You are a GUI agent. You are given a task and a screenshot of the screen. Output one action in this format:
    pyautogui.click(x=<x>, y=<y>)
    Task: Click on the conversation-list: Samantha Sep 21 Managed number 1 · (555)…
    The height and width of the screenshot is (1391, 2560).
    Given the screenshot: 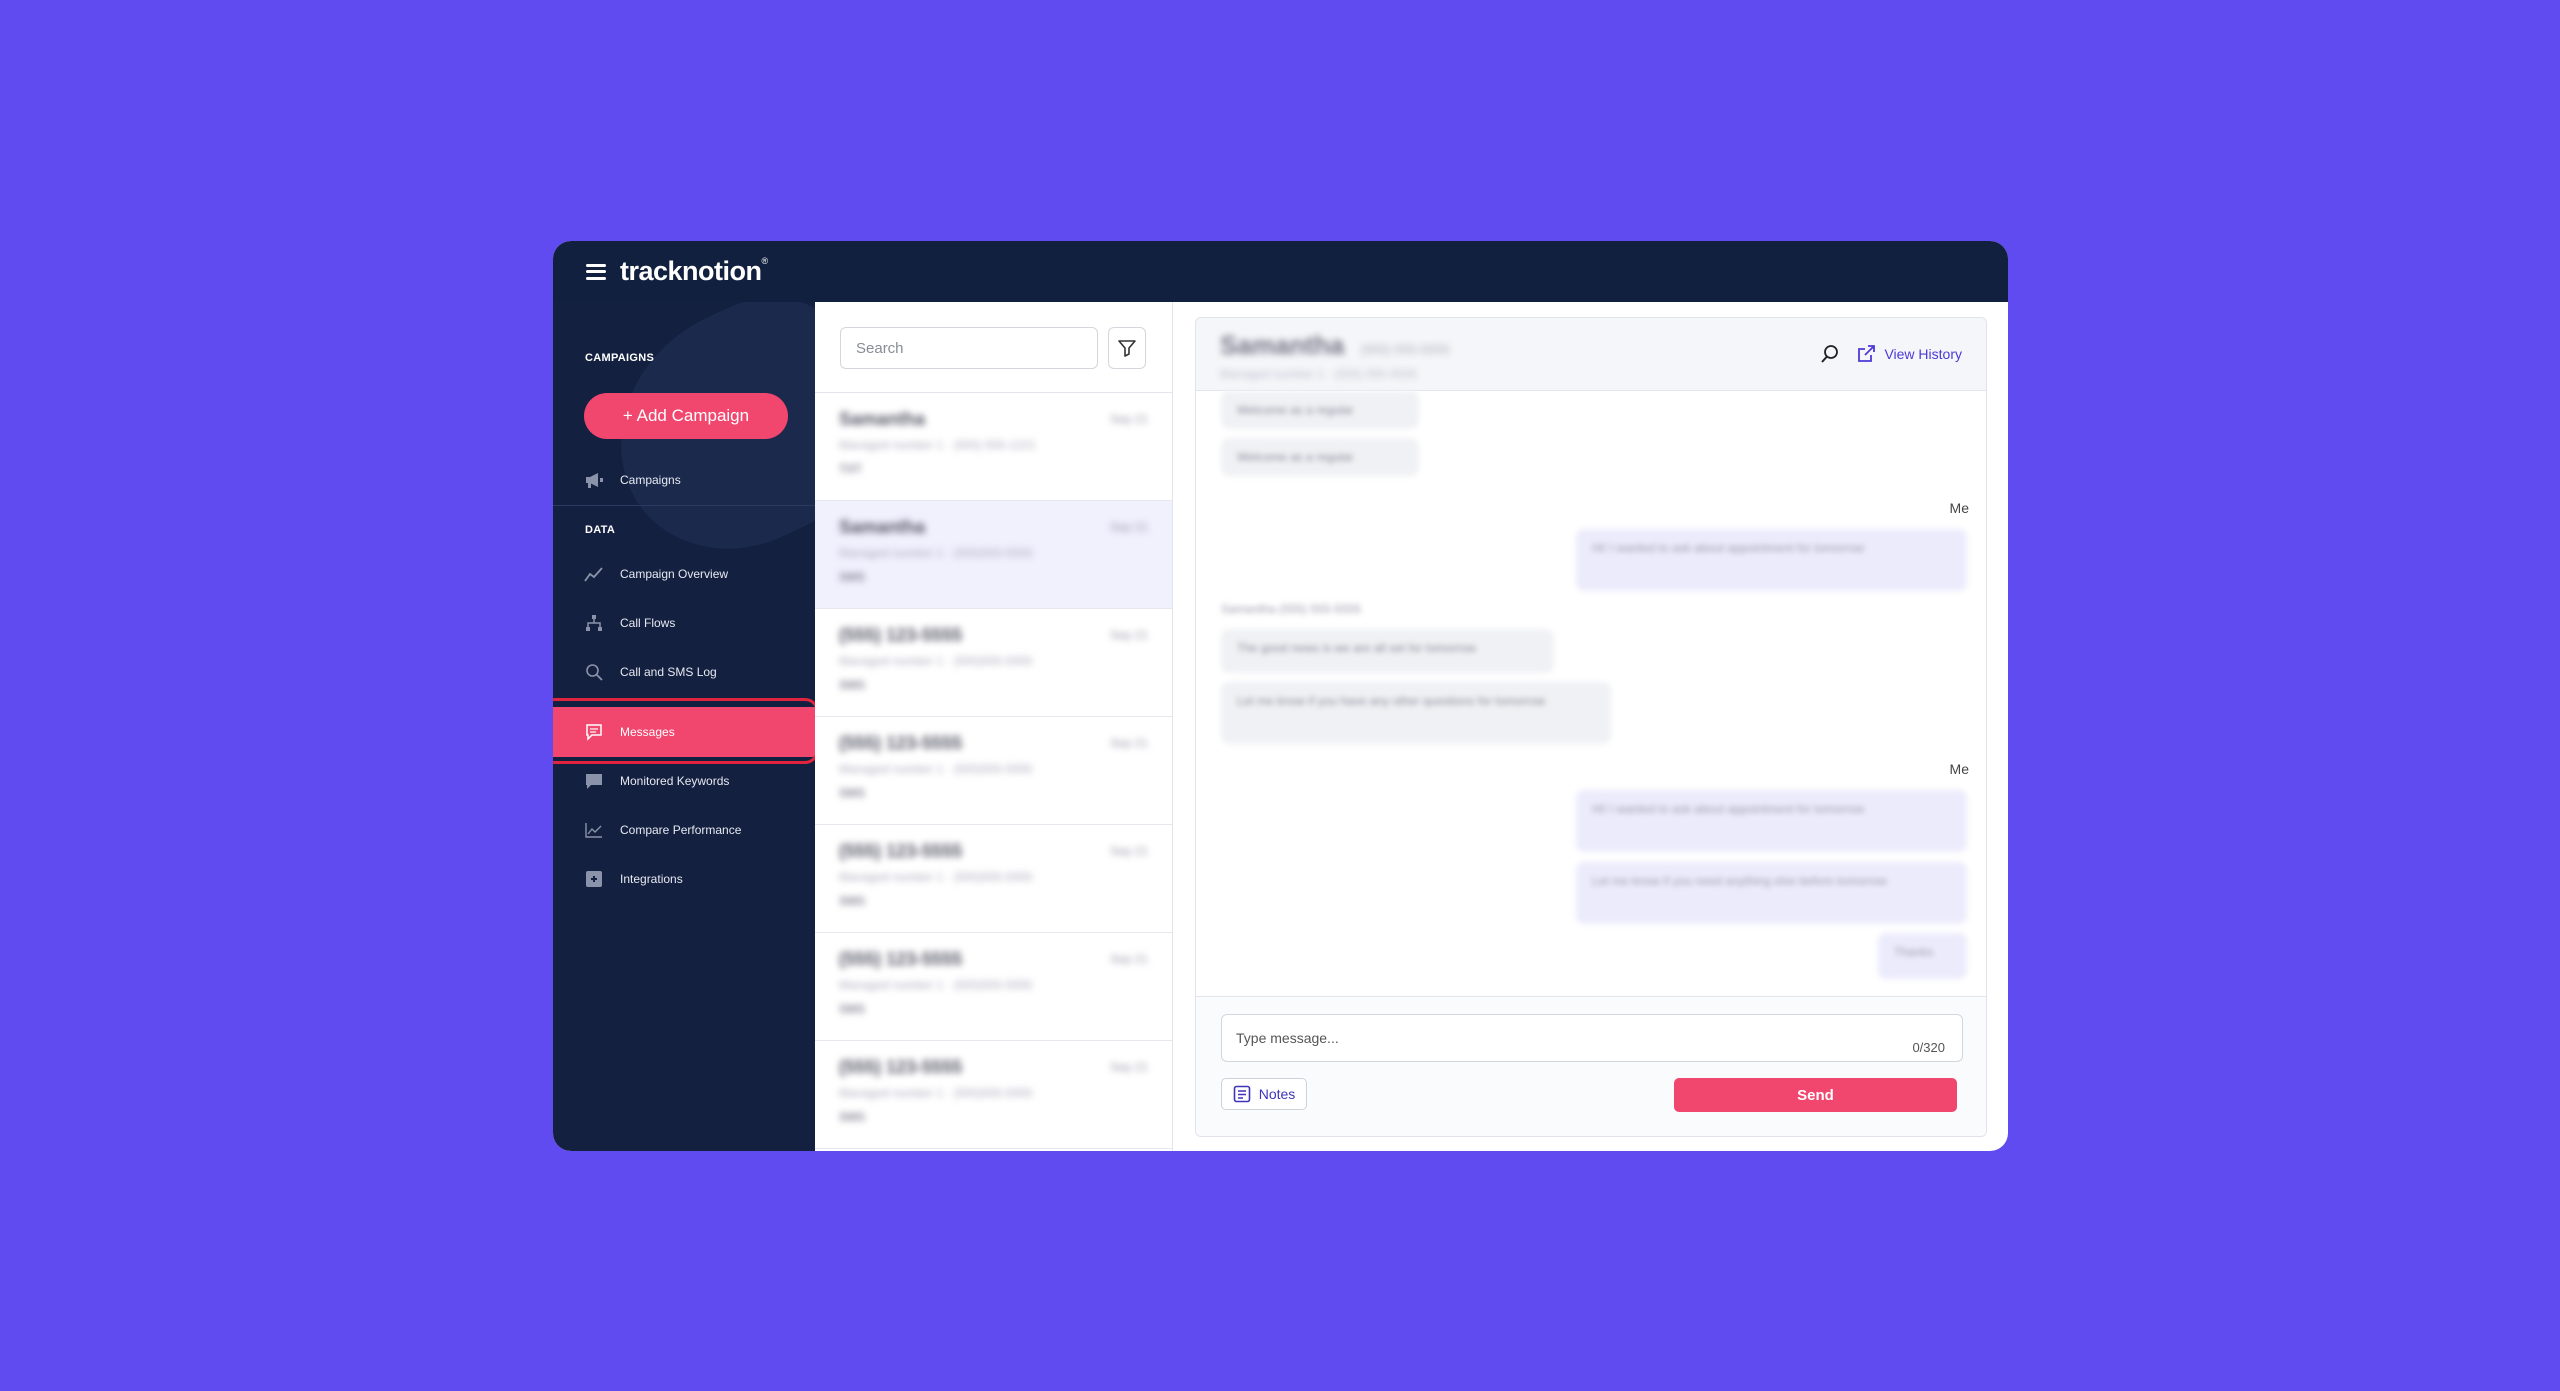 What is the action you would take?
    pyautogui.click(x=994, y=726)
    